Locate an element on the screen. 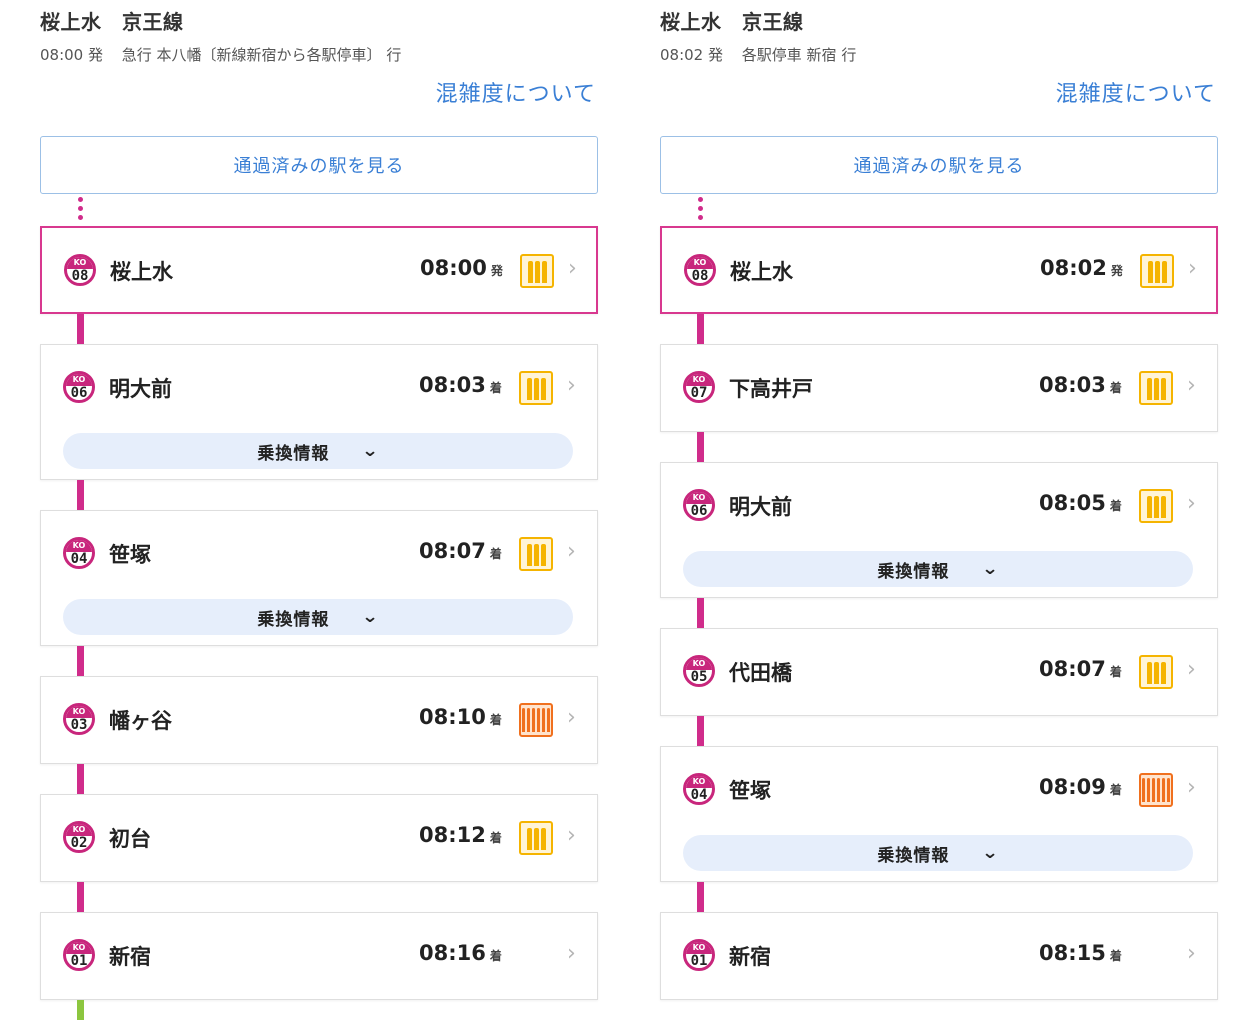  station-row: KO 06 明大前 08:05 着 › is located at coordinates (939, 507).